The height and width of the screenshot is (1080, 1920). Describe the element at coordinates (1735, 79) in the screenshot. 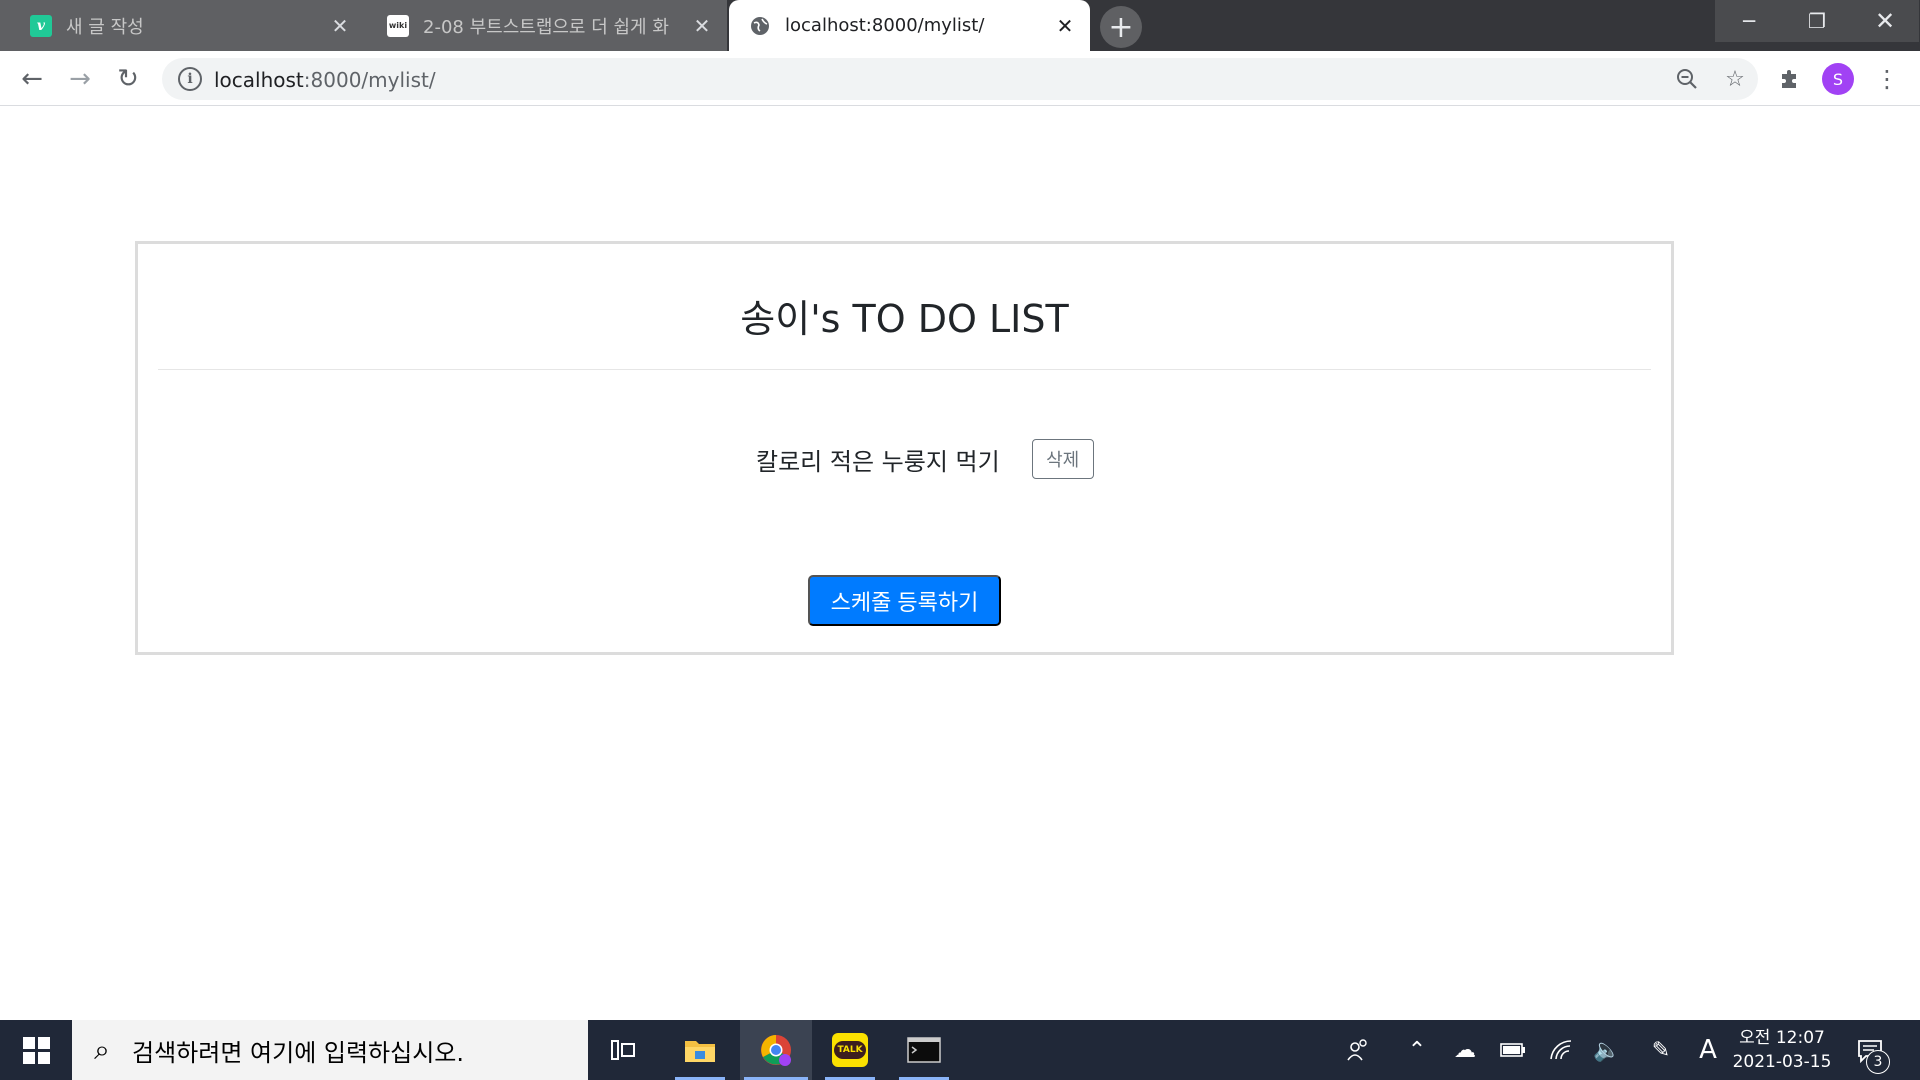

I see `bookmark-star-icon: ☆` at that location.